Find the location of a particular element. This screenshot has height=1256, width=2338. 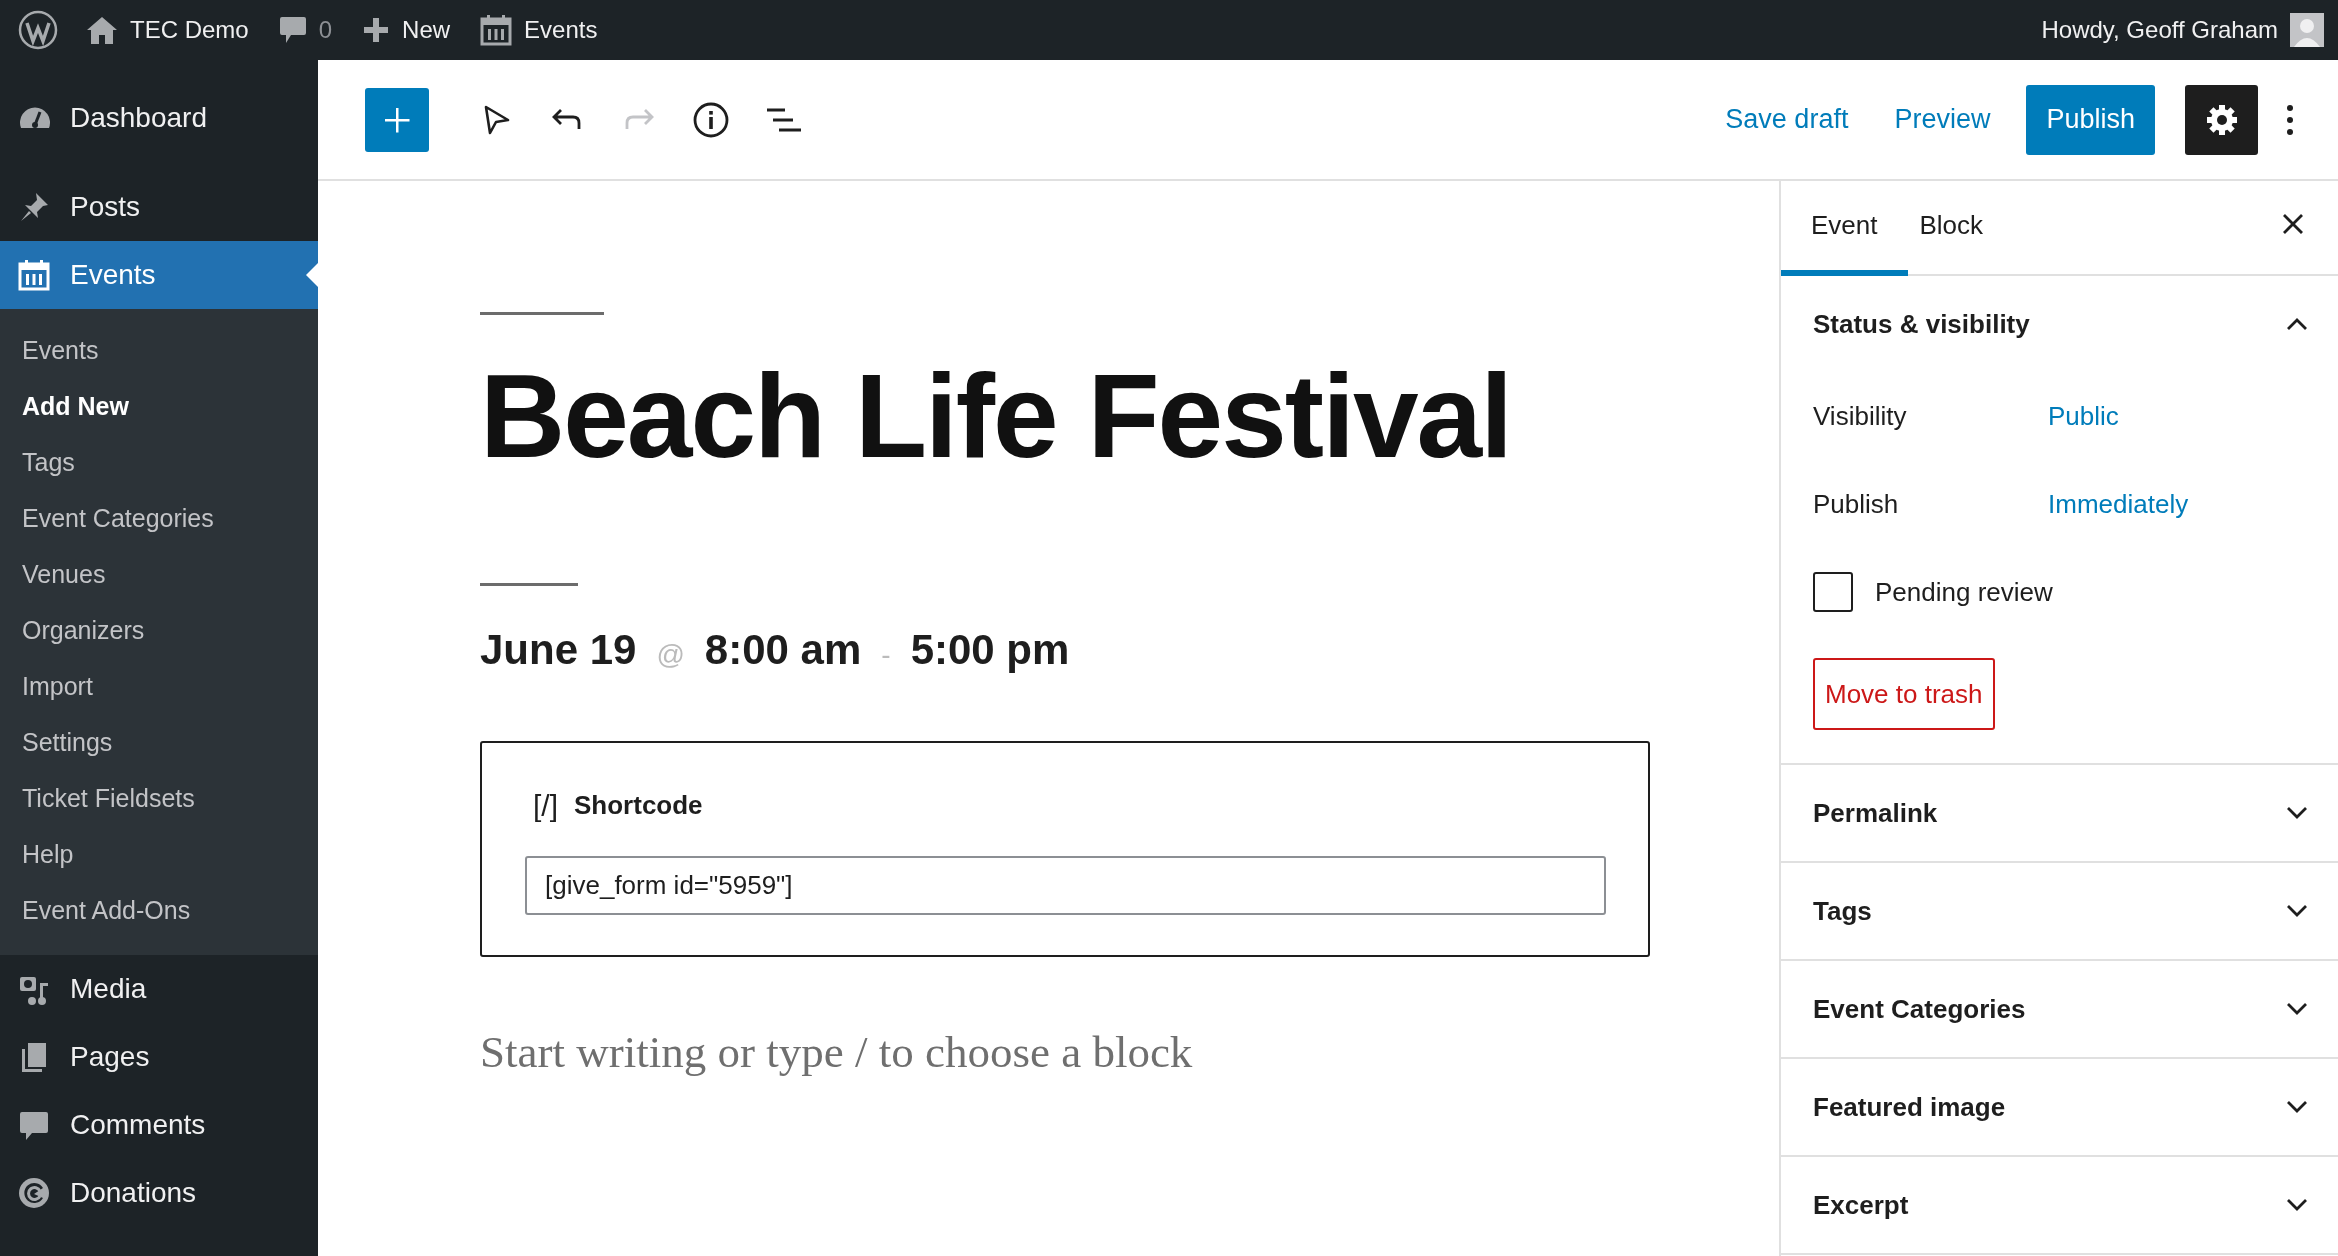

submenu-item: Tags is located at coordinates (159, 463).